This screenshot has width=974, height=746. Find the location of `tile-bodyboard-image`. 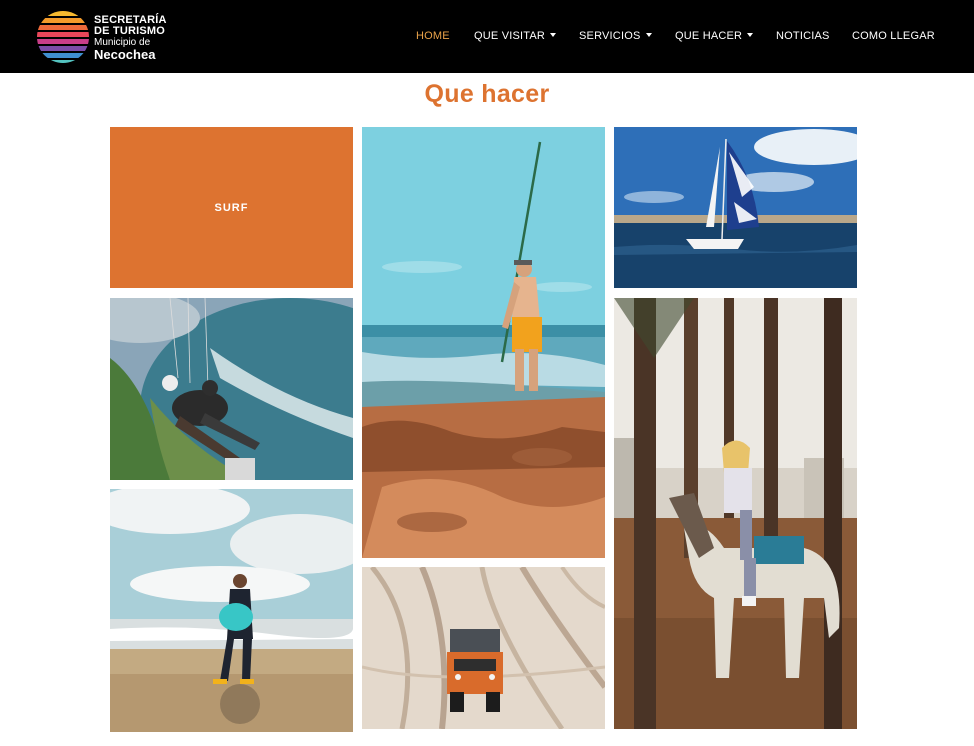

tile-bodyboard-image is located at coordinates (231, 610).